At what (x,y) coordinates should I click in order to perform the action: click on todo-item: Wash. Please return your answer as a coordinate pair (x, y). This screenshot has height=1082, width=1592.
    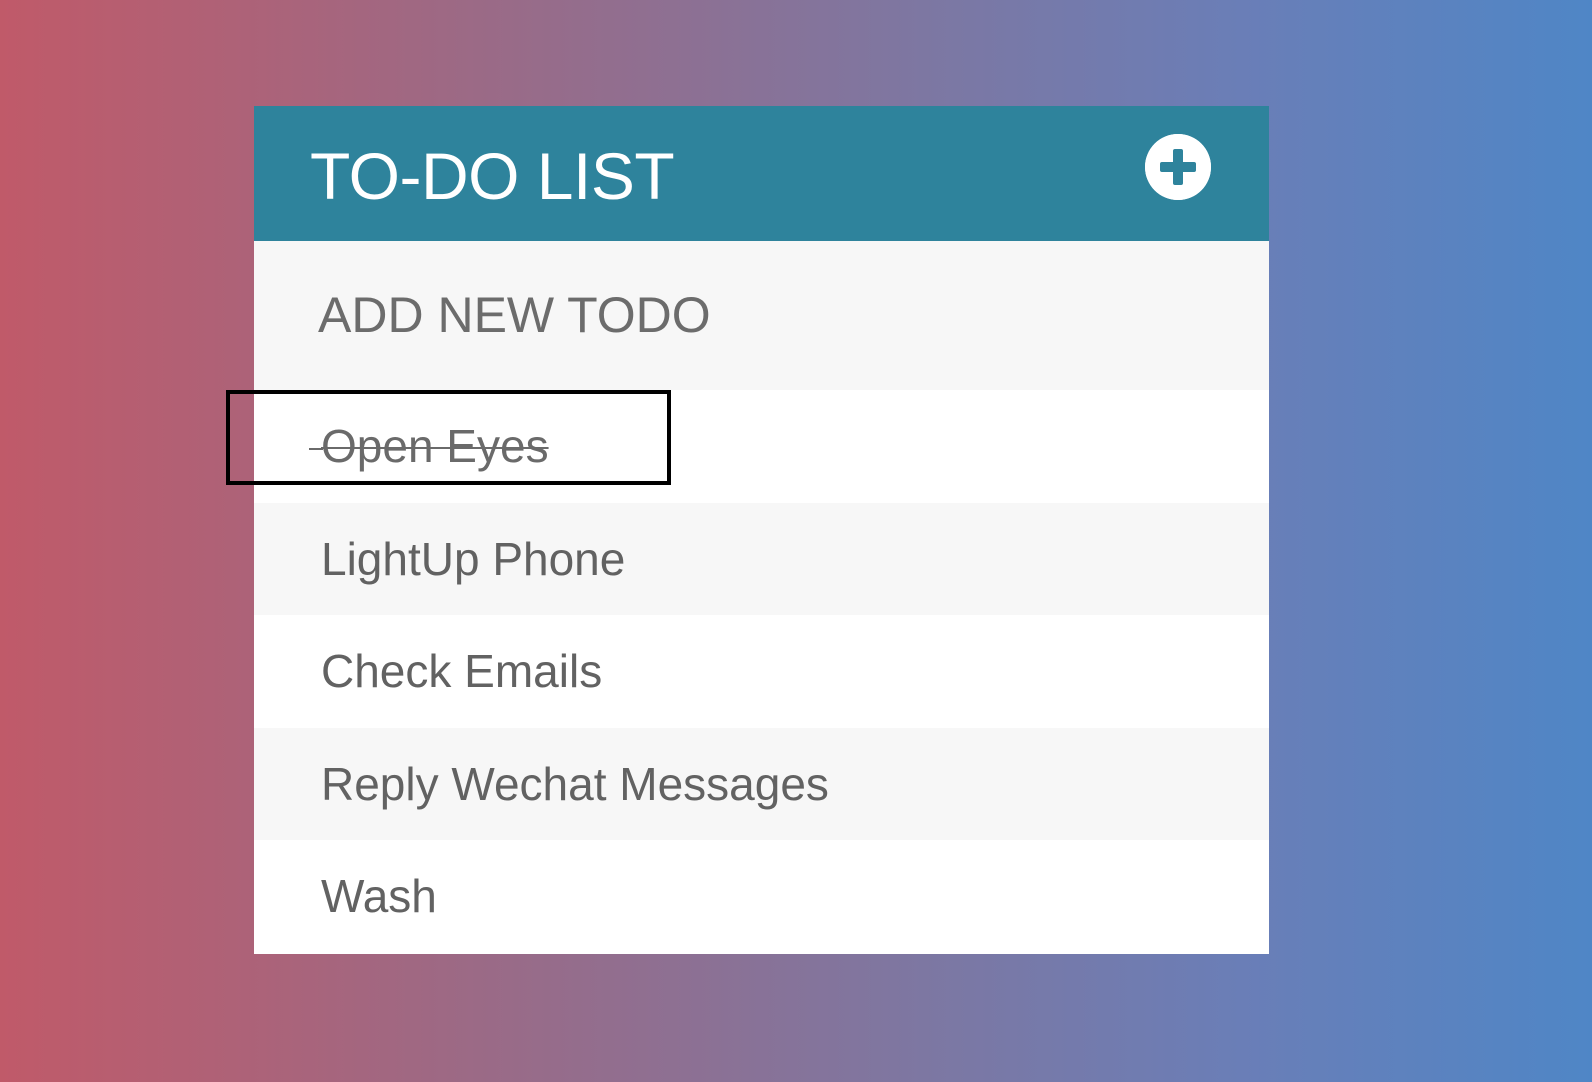
    Looking at the image, I should click on (761, 896).